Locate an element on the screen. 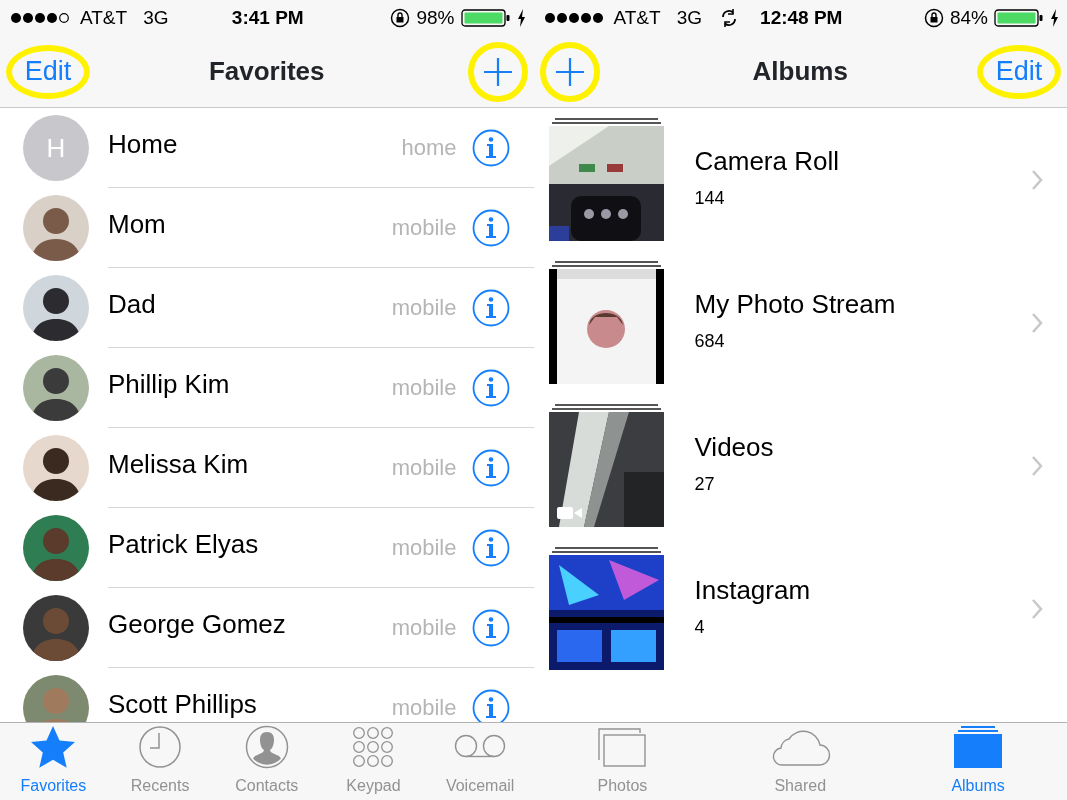 The width and height of the screenshot is (1067, 800). voicemail-icon is located at coordinates (480, 747).